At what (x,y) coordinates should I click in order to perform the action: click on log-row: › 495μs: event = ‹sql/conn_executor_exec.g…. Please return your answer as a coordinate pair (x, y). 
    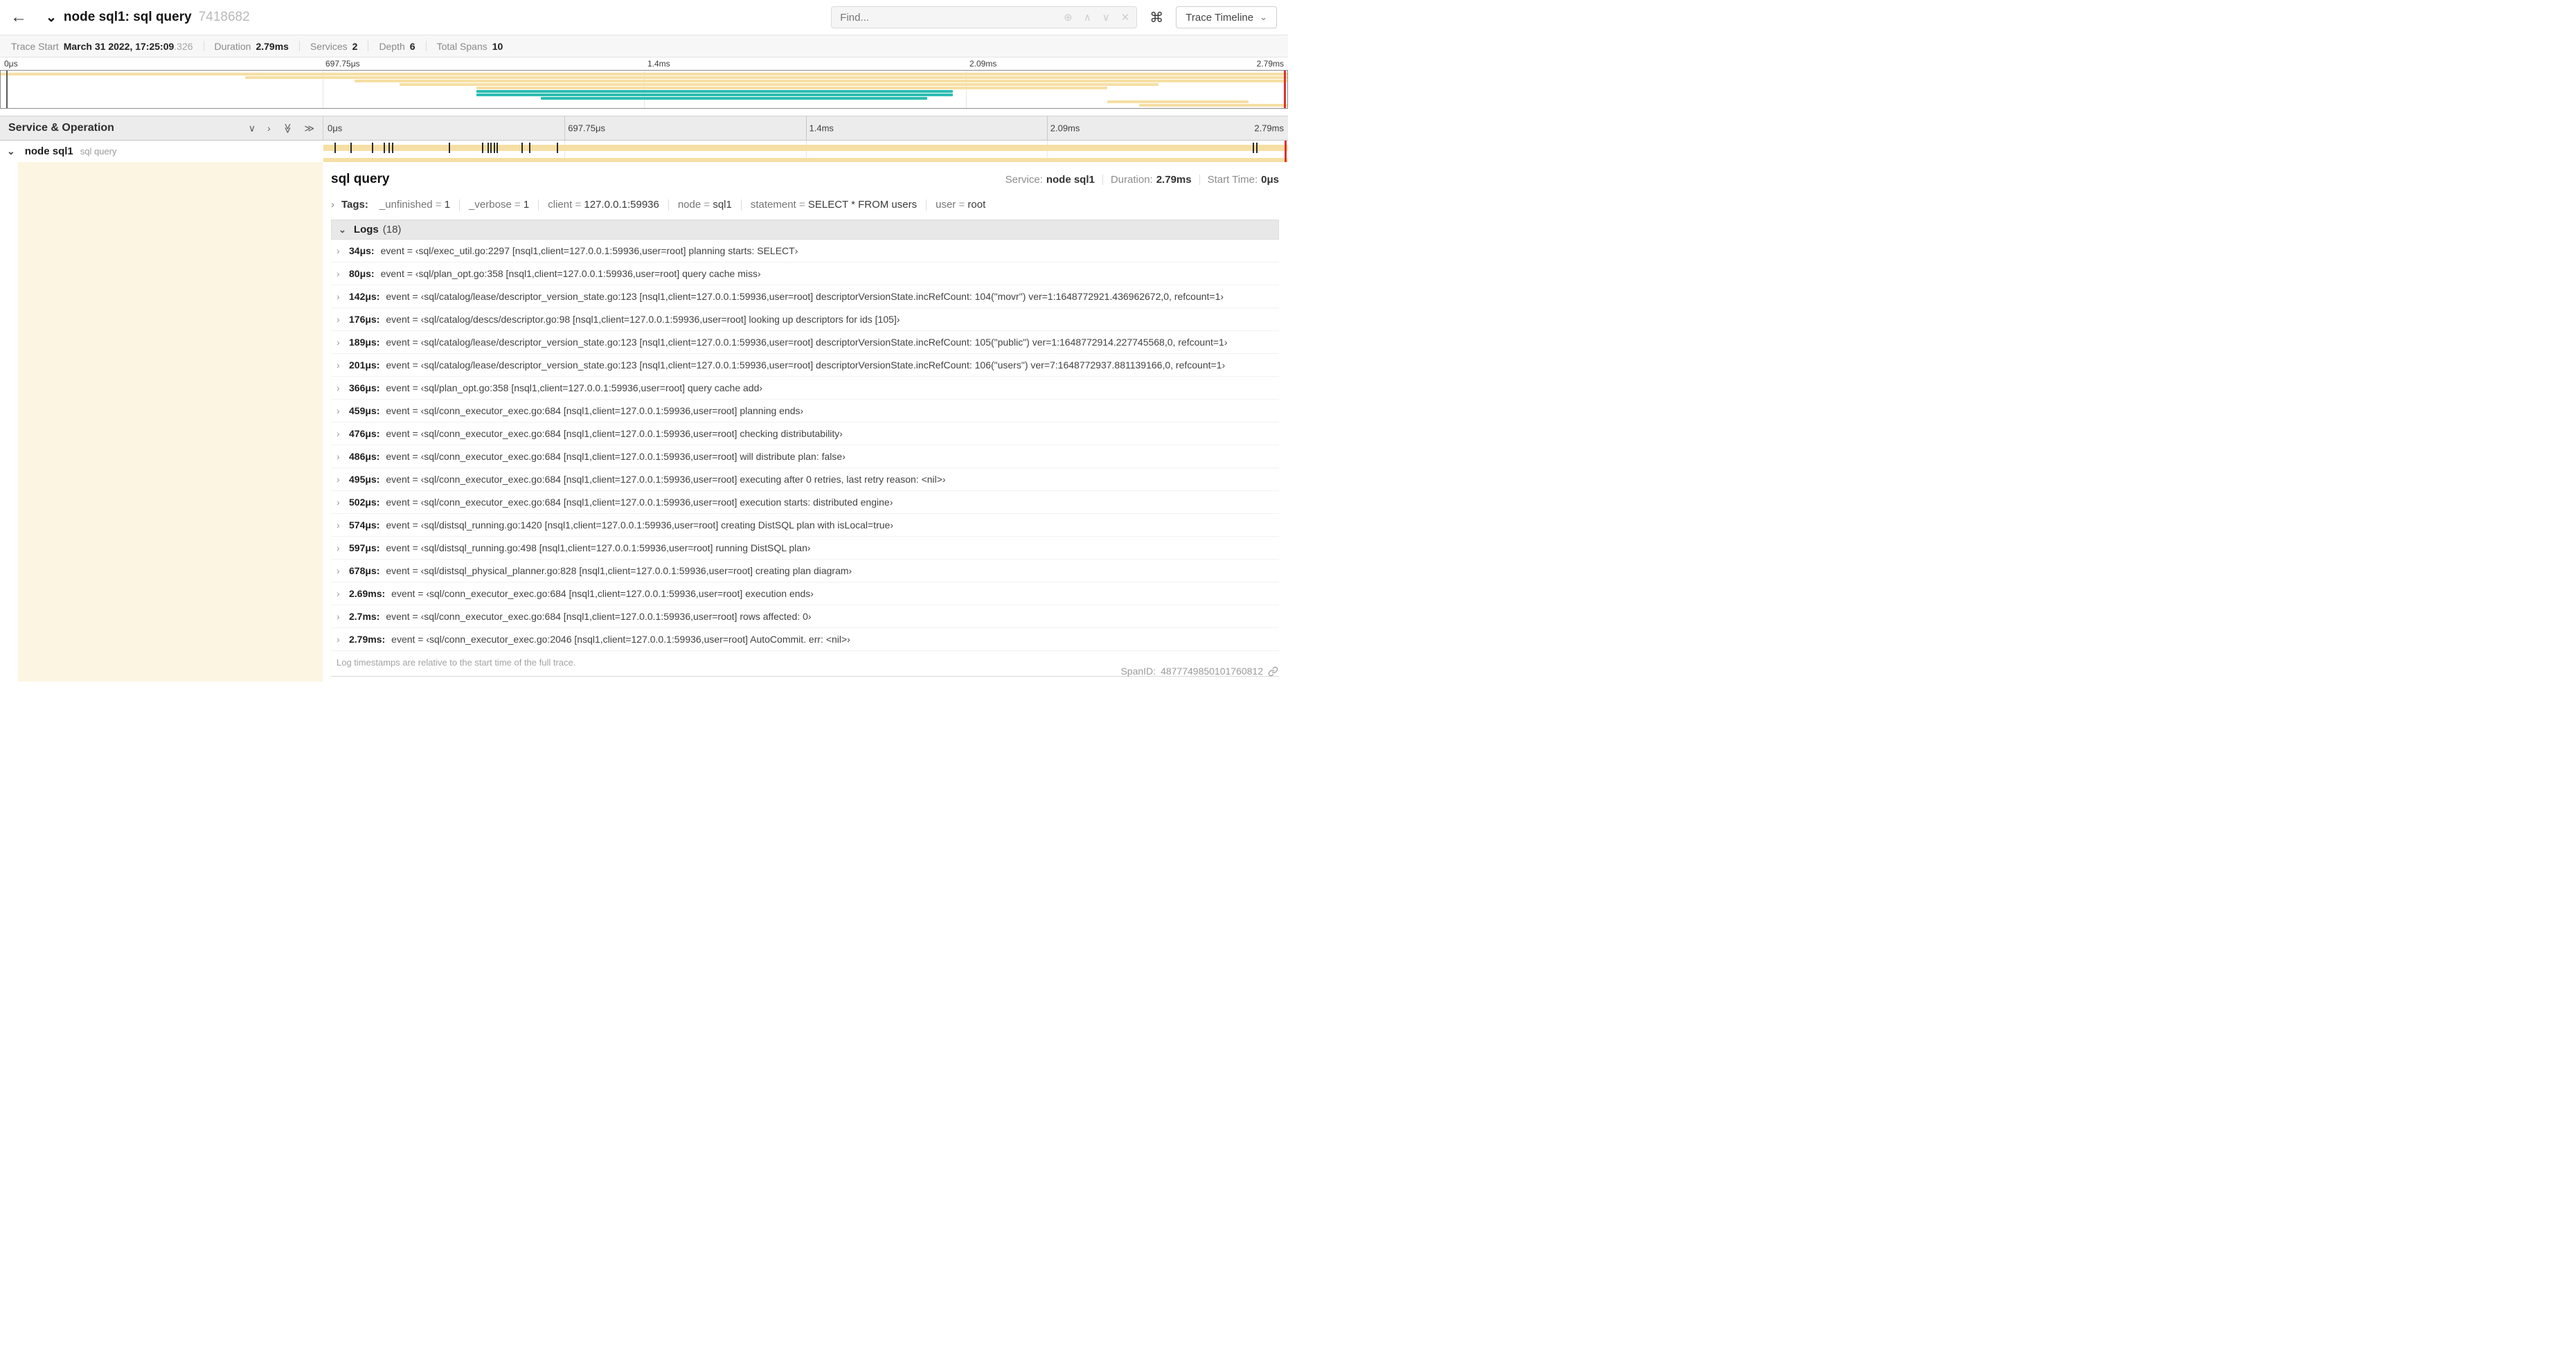
    Looking at the image, I should click on (805, 479).